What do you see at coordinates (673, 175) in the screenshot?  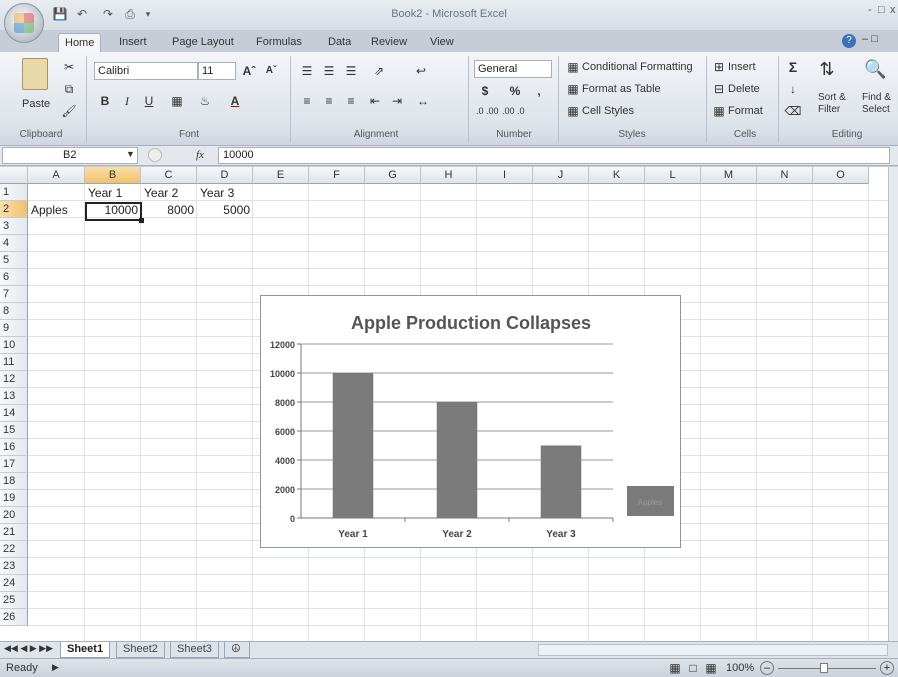 I see `column-header-l: L` at bounding box center [673, 175].